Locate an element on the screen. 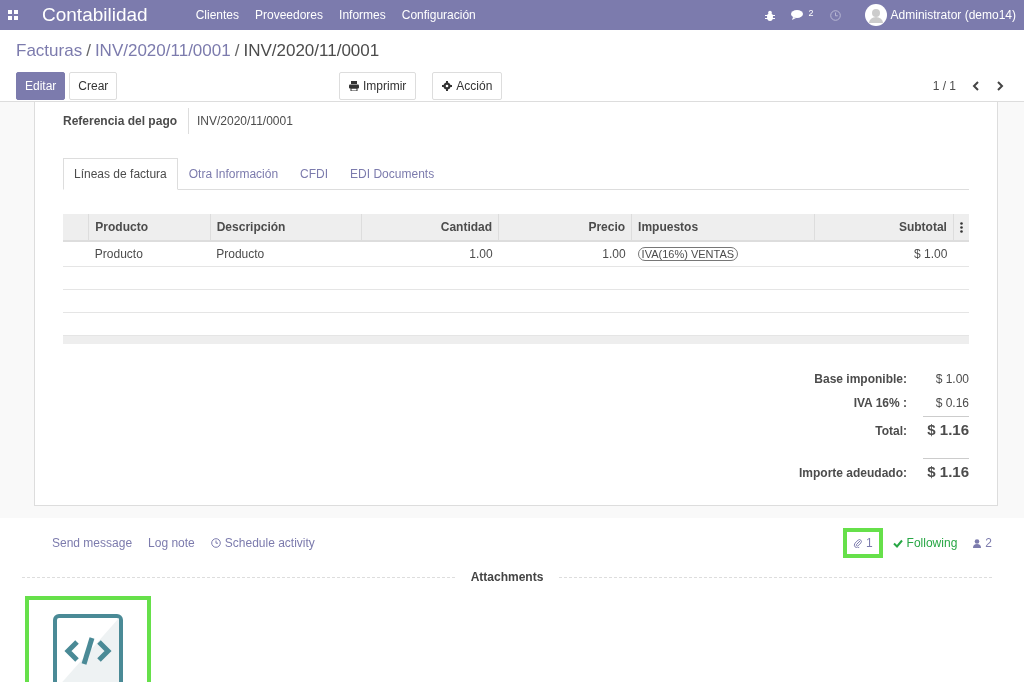 This screenshot has height=682, width=1024. column-header: Precio is located at coordinates (565, 227).